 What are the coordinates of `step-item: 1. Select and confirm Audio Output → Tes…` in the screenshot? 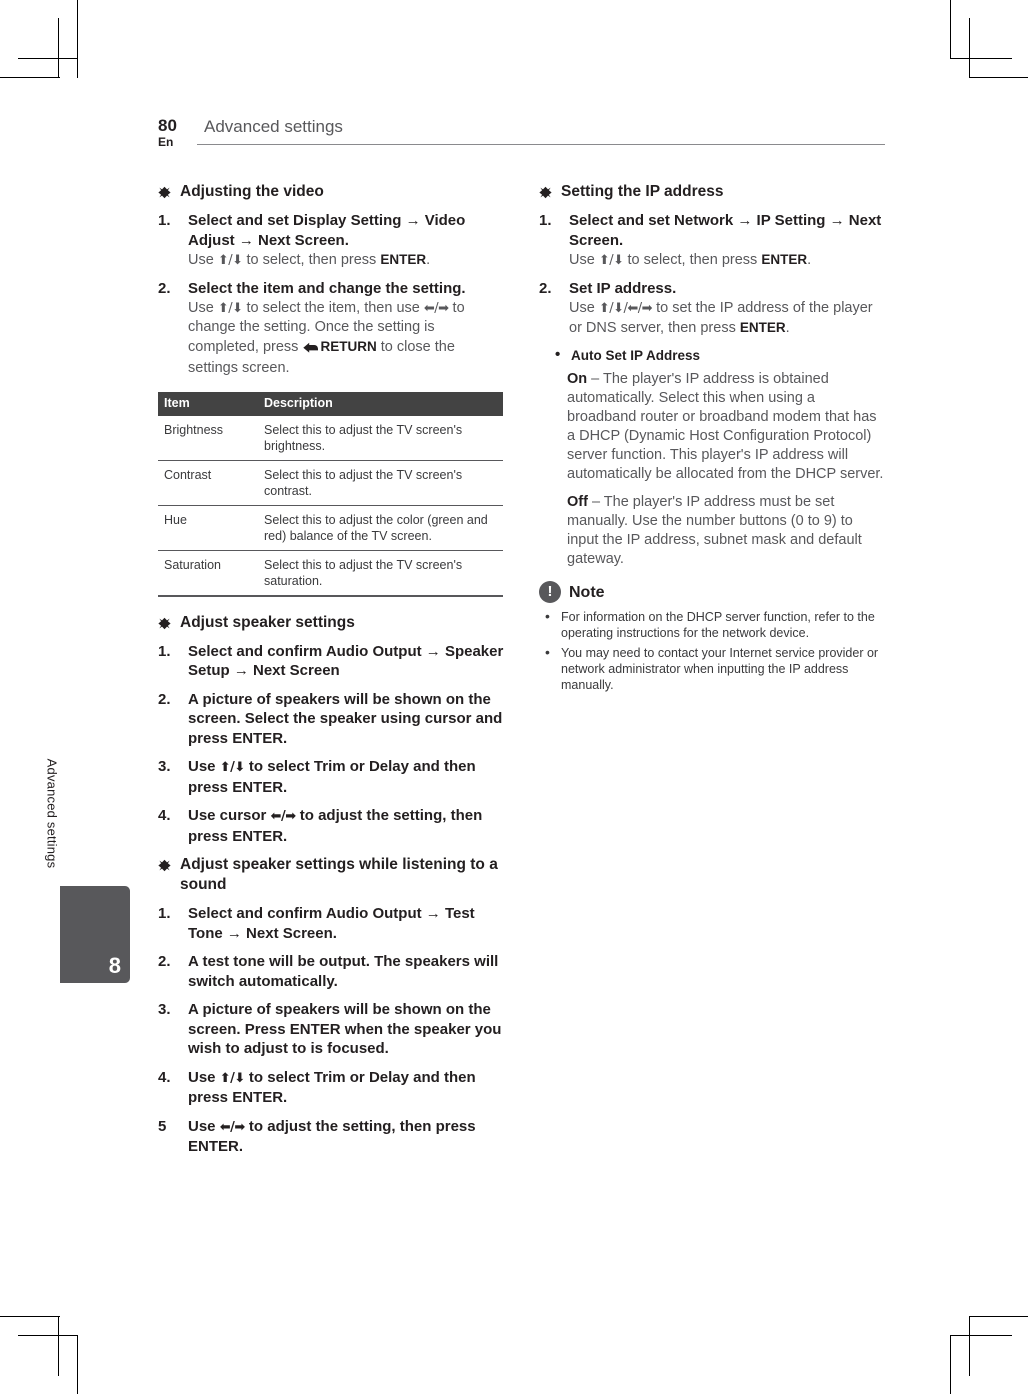 It's located at (331, 923).